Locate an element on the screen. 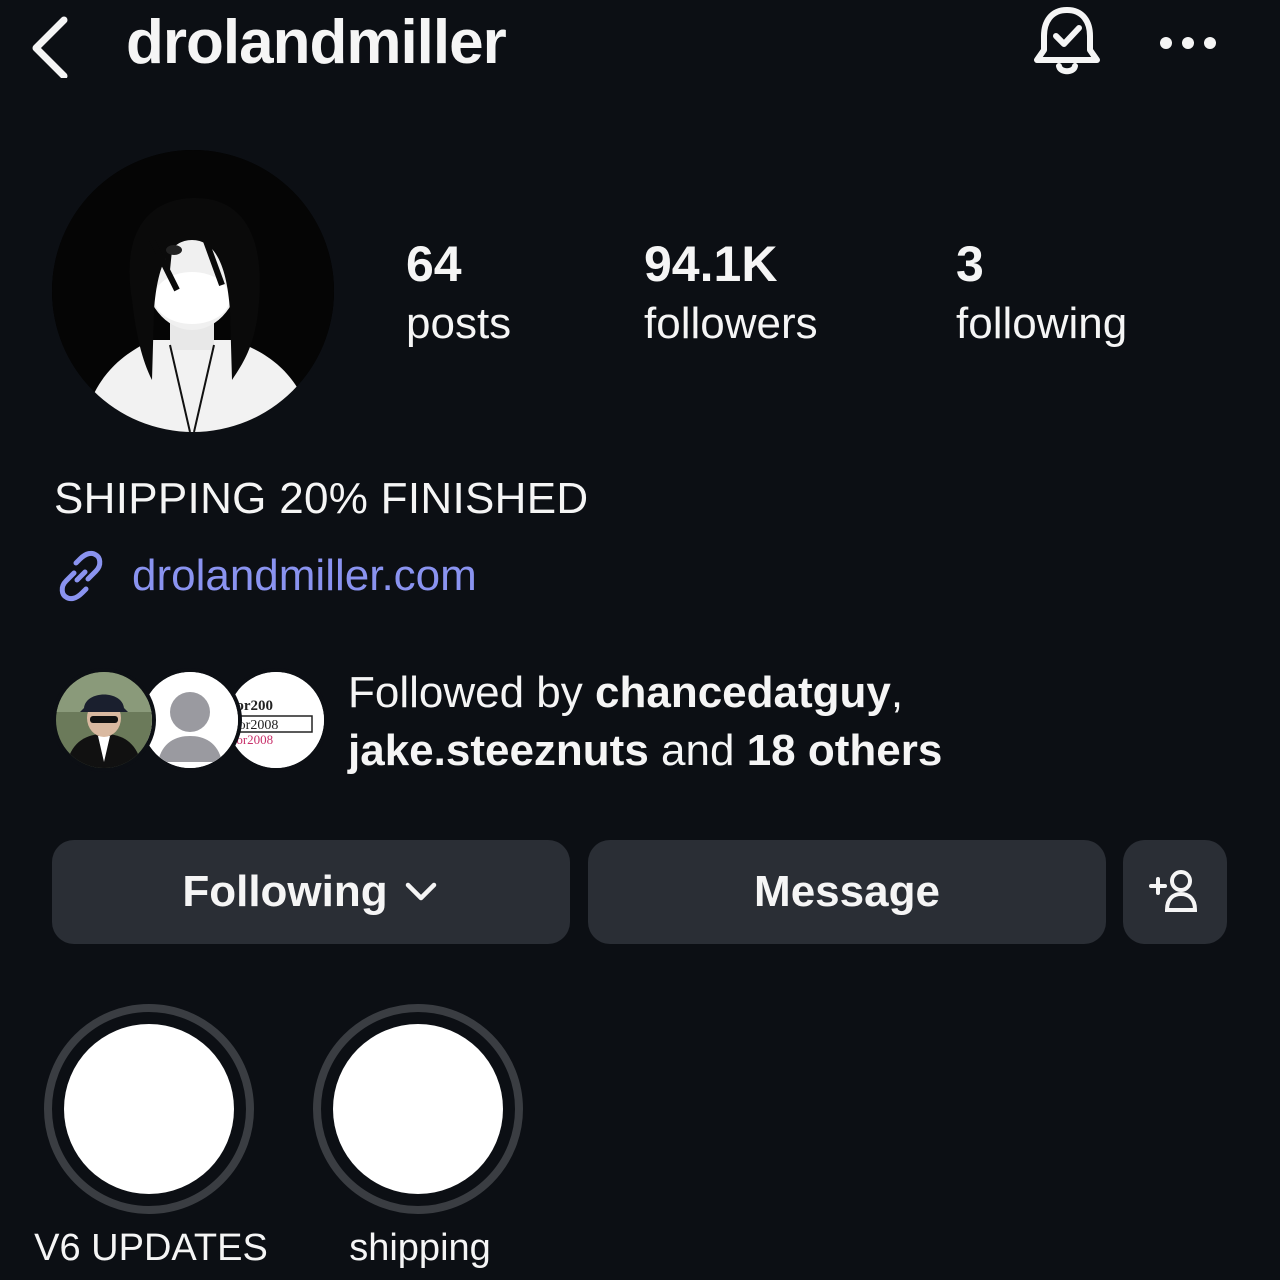  mutual-others-count: 18 others is located at coordinates (844, 750).